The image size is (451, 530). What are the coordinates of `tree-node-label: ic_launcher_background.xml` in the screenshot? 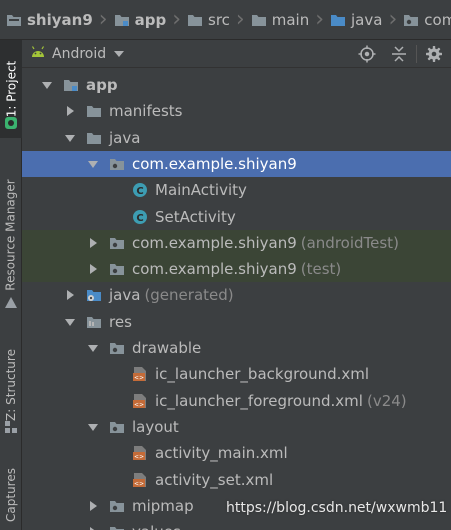 It's located at (262, 374).